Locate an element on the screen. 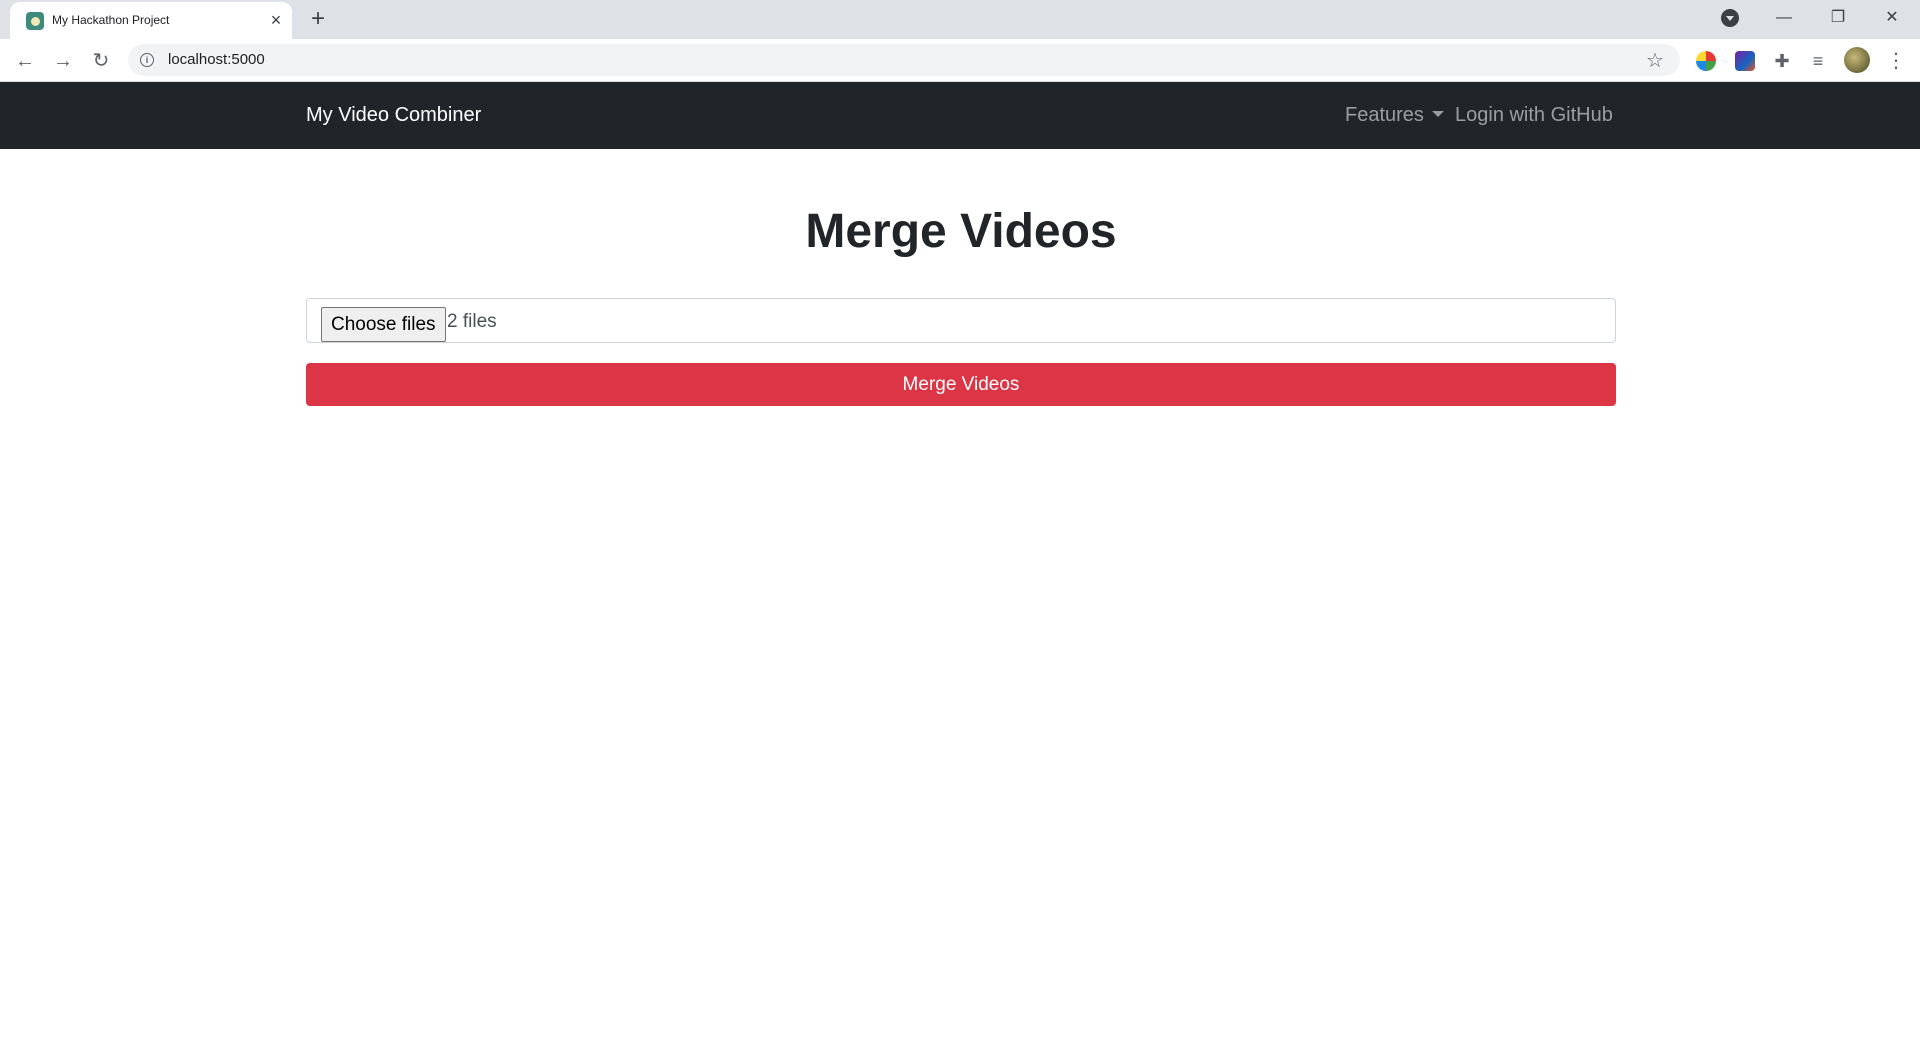 Image resolution: width=1920 pixels, height=1039 pixels. browser-tab: My Hackathon Project × is located at coordinates (151, 20).